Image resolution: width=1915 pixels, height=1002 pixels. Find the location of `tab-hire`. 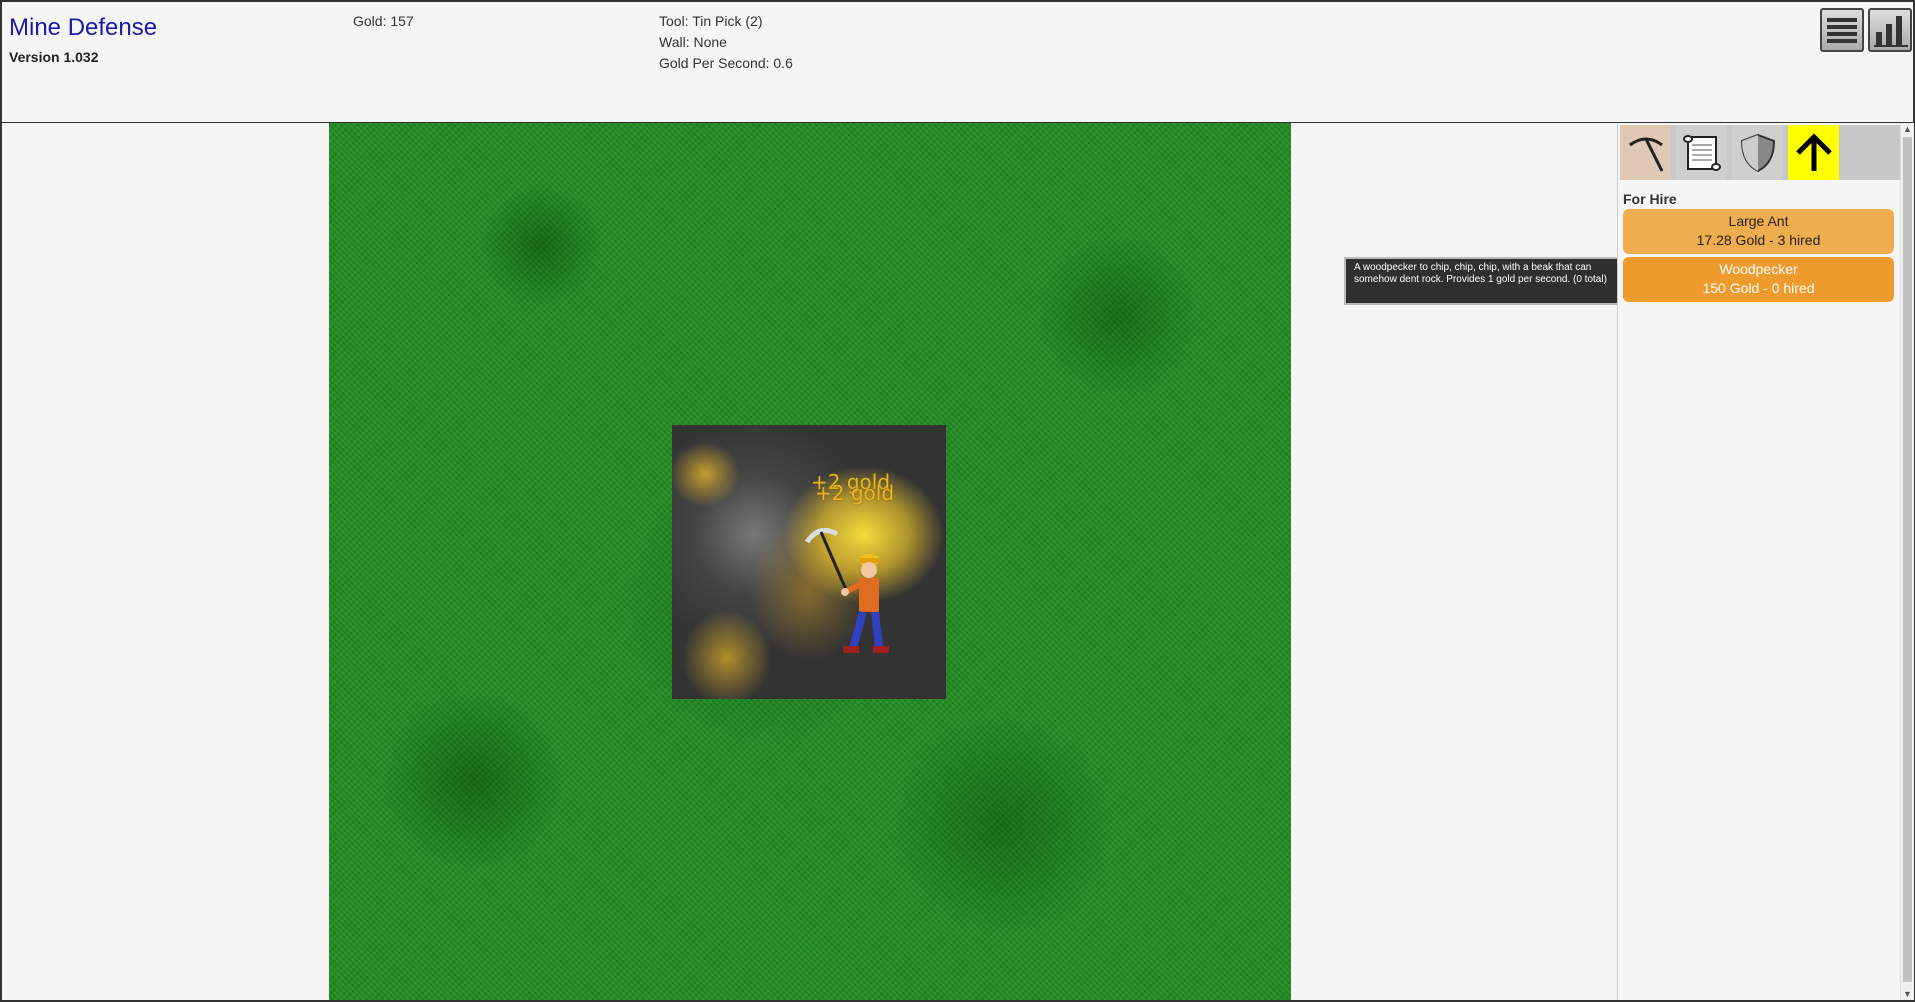

tab-hire is located at coordinates (1701, 152).